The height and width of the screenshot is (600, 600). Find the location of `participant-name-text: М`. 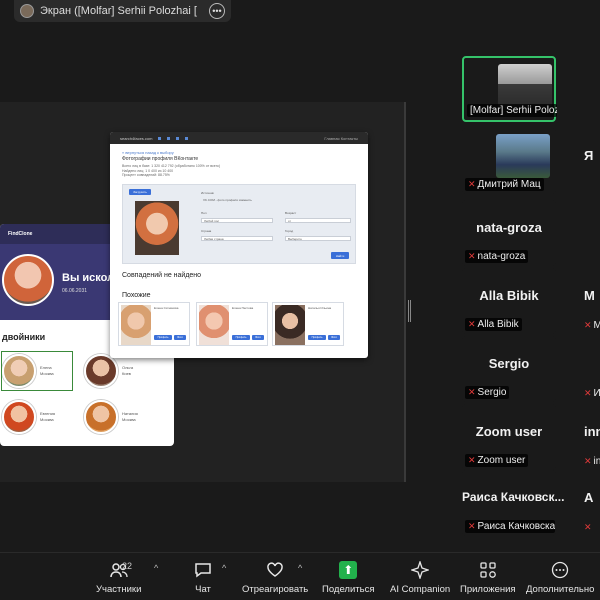

participant-name-text: М is located at coordinates (596, 325).